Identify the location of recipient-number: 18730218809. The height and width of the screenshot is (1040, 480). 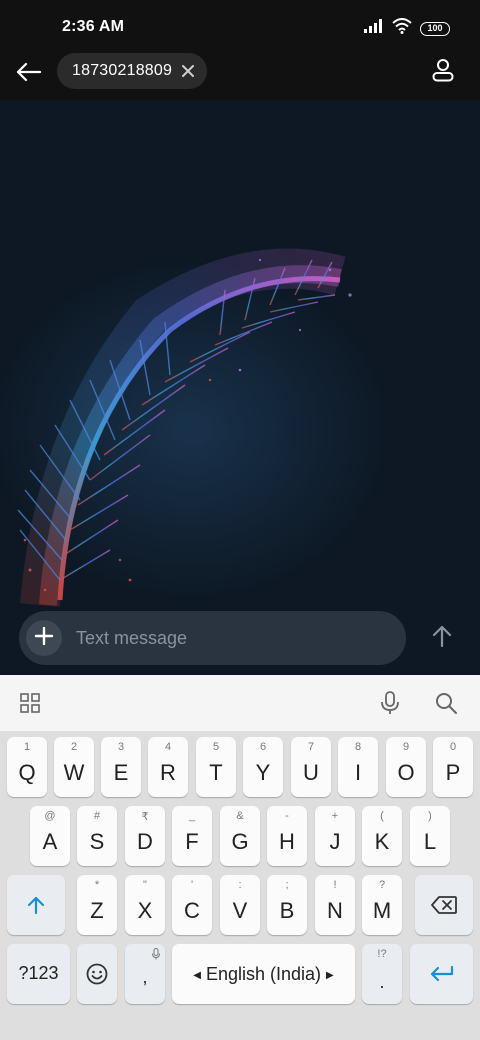
(122, 70).